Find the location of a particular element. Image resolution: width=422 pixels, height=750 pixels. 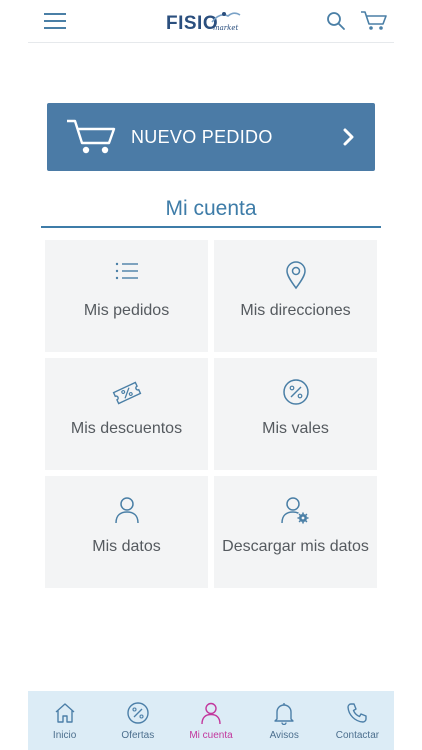

nav-item-home: Inicio is located at coordinates (64, 720).